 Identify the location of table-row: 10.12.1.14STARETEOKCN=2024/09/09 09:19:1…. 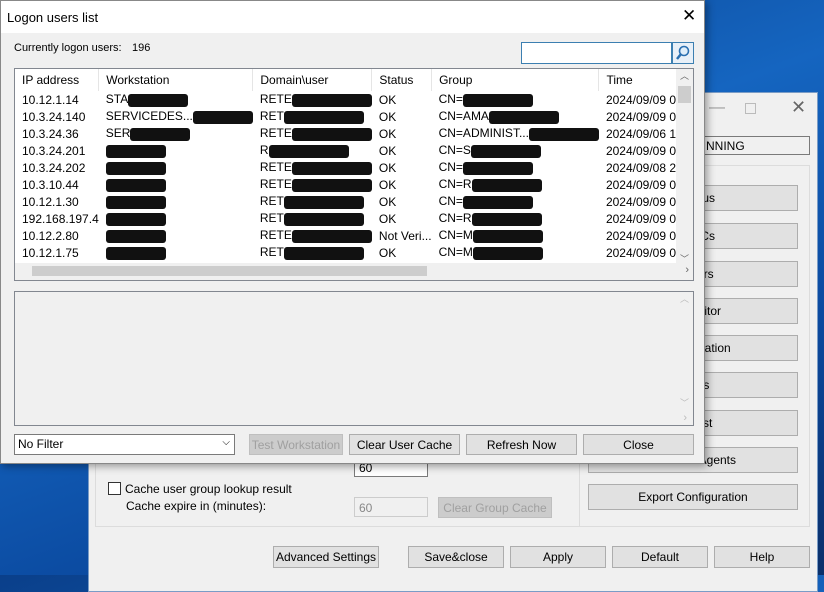
(354, 99).